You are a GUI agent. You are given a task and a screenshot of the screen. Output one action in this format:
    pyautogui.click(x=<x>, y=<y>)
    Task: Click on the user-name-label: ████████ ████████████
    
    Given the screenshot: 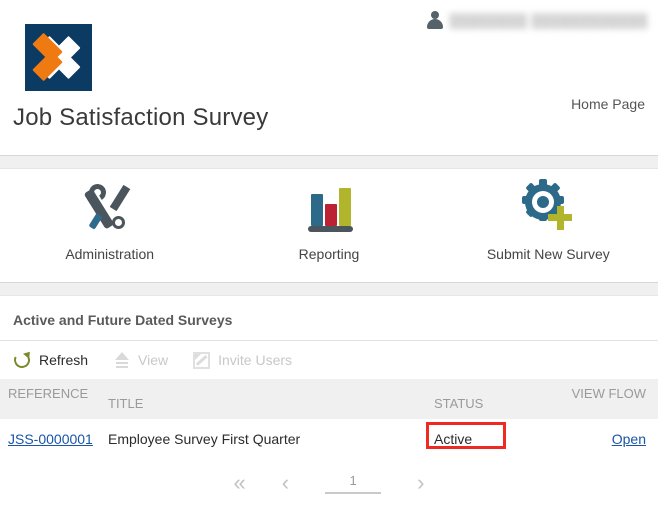 What is the action you would take?
    pyautogui.click(x=548, y=20)
    